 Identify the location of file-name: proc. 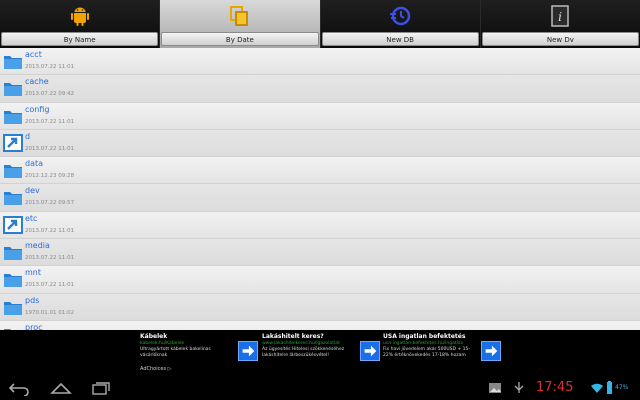
(34, 326).